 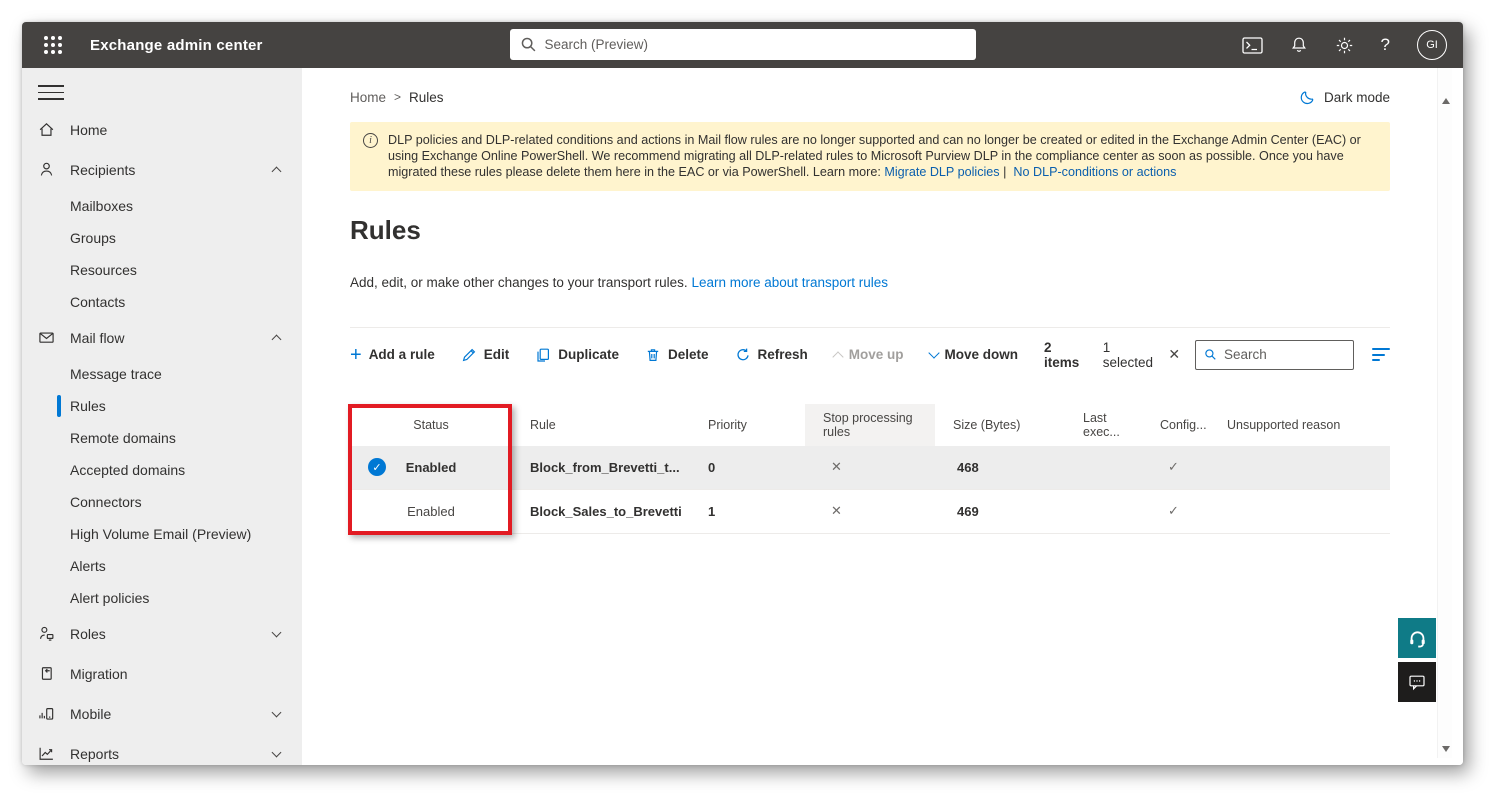 What do you see at coordinates (1299, 45) in the screenshot?
I see `notifications-bell-icon` at bounding box center [1299, 45].